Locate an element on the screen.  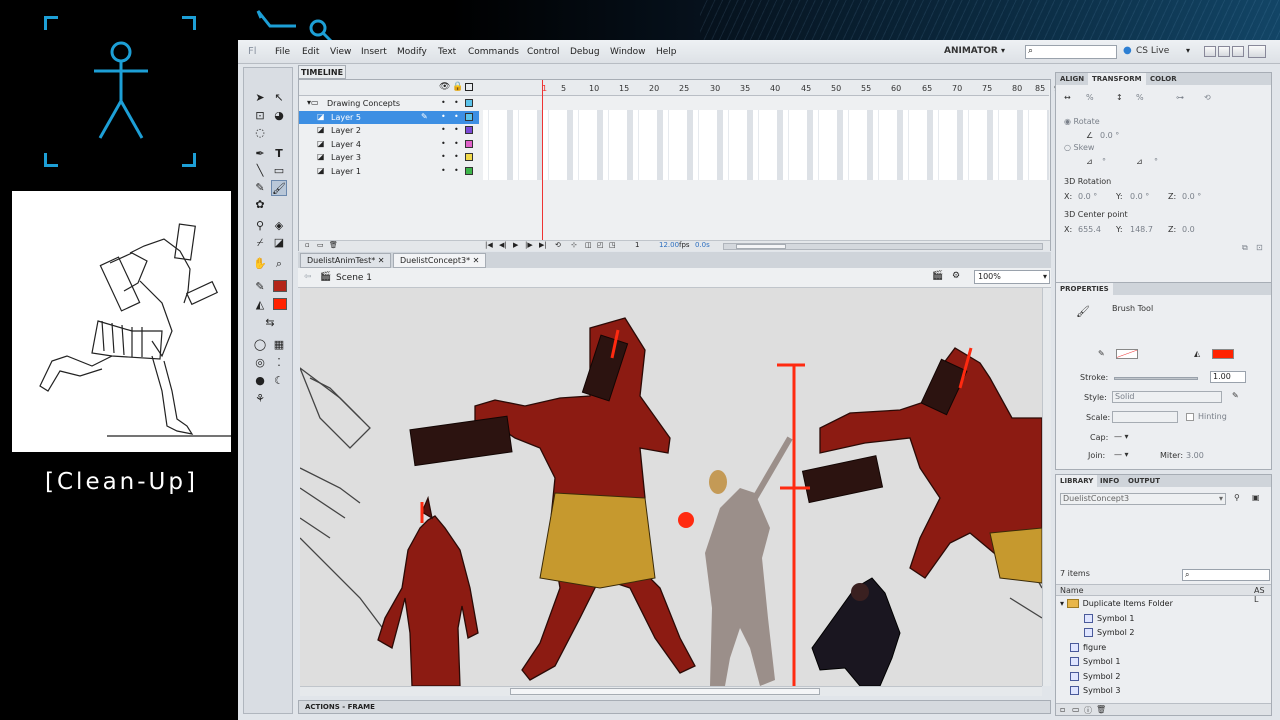
line-tool-icon: ╲ is located at coordinates (260, 171).